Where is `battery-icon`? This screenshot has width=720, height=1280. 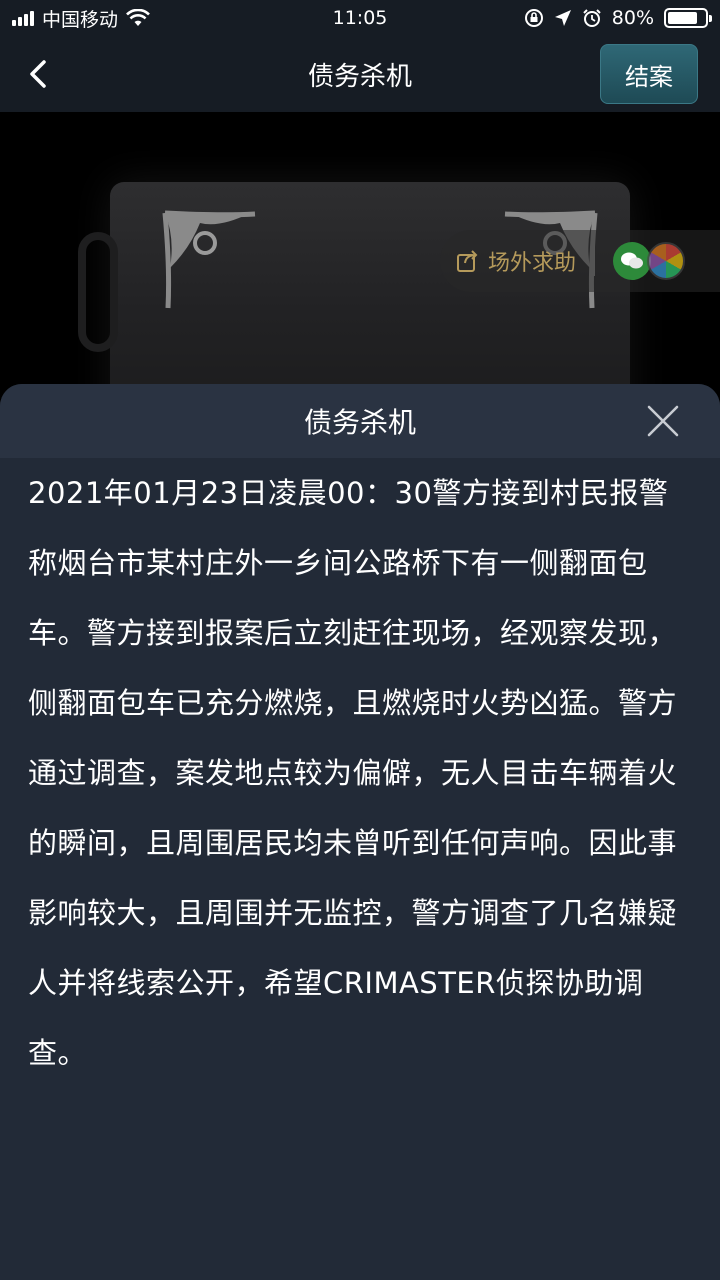
battery-icon is located at coordinates (688, 18).